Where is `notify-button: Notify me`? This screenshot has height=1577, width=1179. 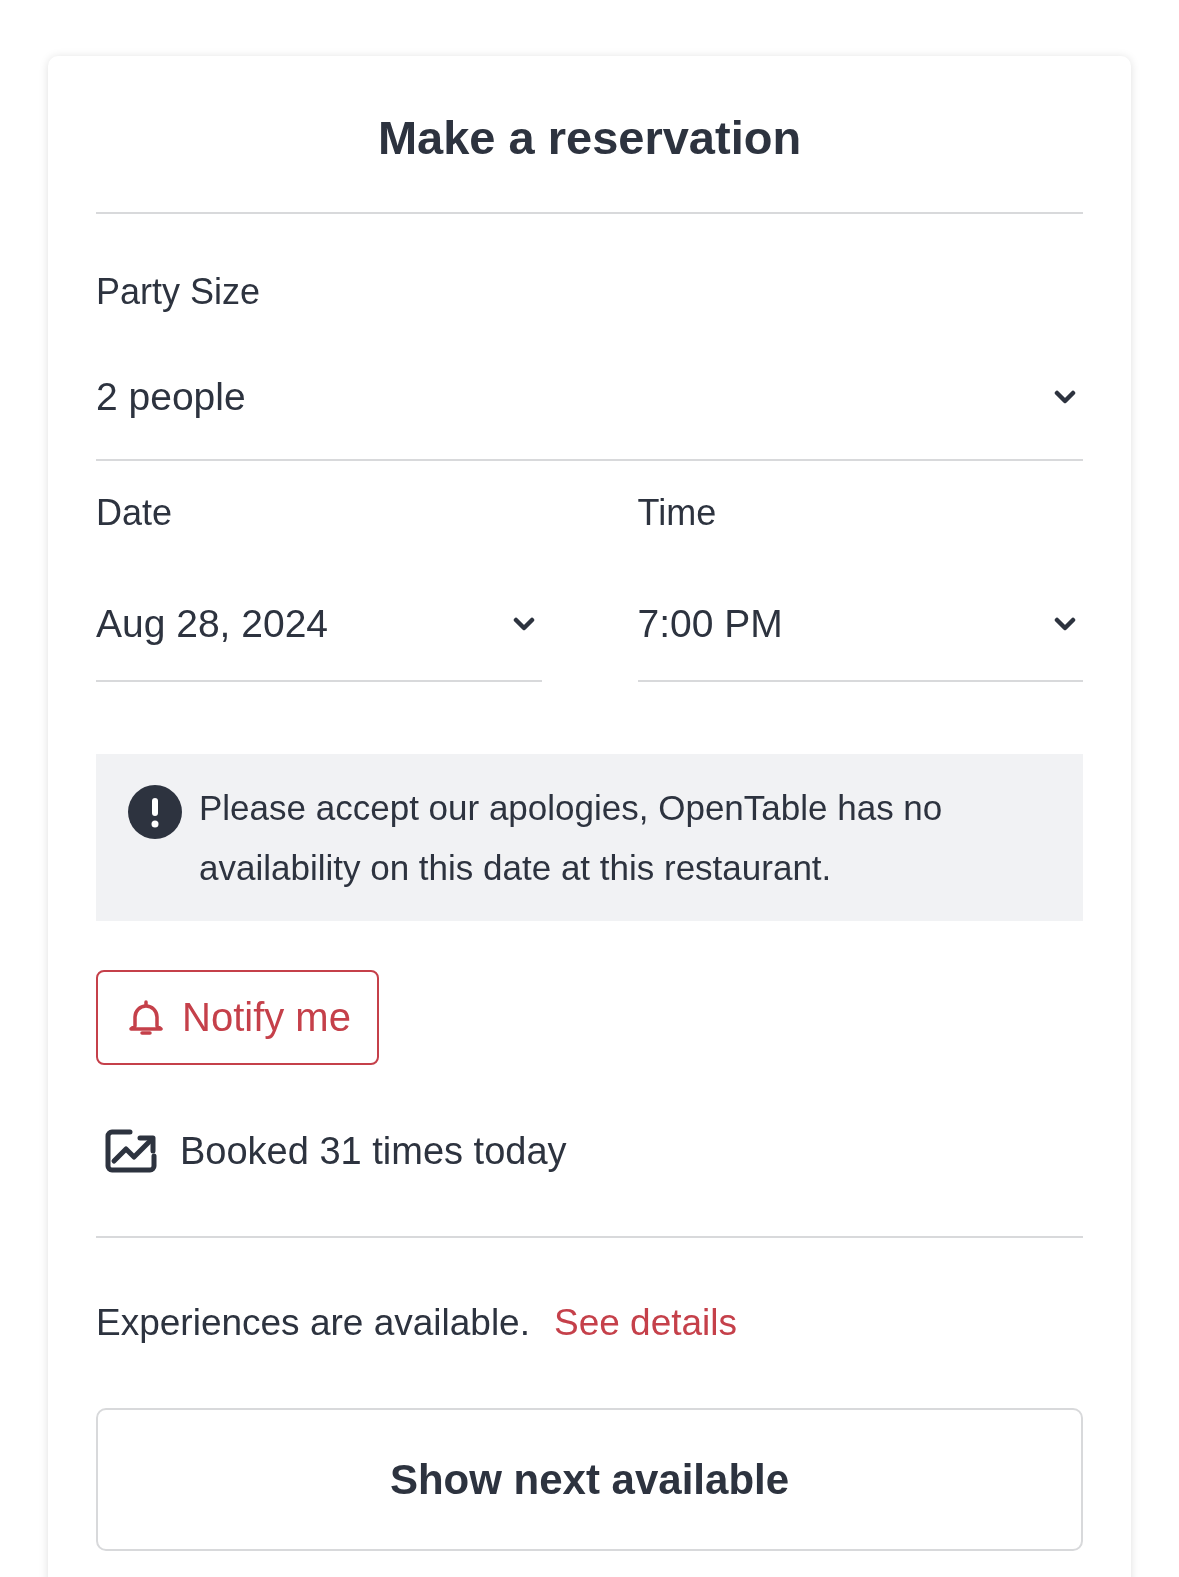 notify-button: Notify me is located at coordinates (237, 1017).